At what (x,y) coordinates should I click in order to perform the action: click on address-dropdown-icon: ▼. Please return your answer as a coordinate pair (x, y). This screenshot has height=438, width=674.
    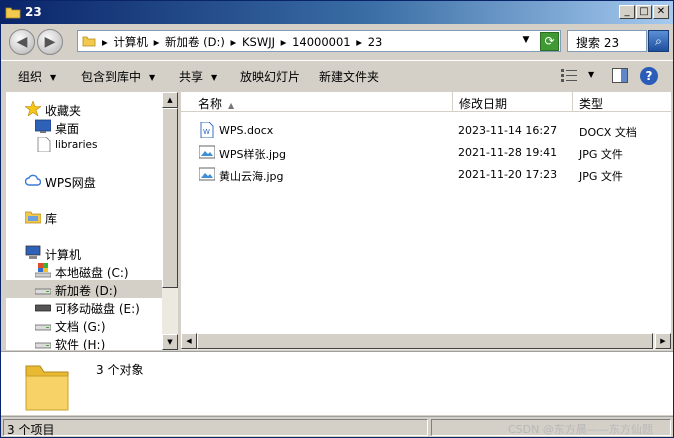
    Looking at the image, I should click on (526, 41).